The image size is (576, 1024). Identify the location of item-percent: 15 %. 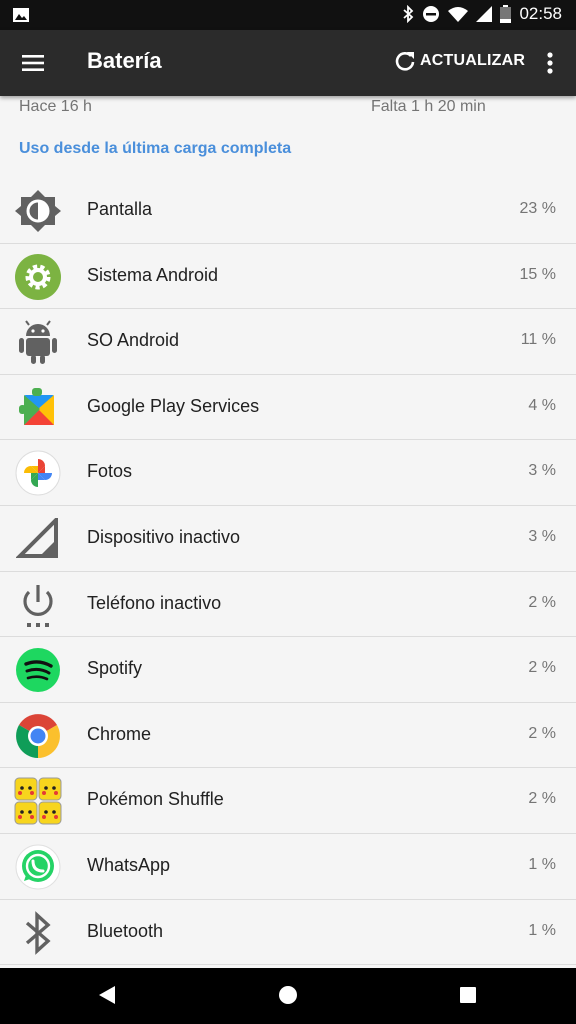
(537, 274).